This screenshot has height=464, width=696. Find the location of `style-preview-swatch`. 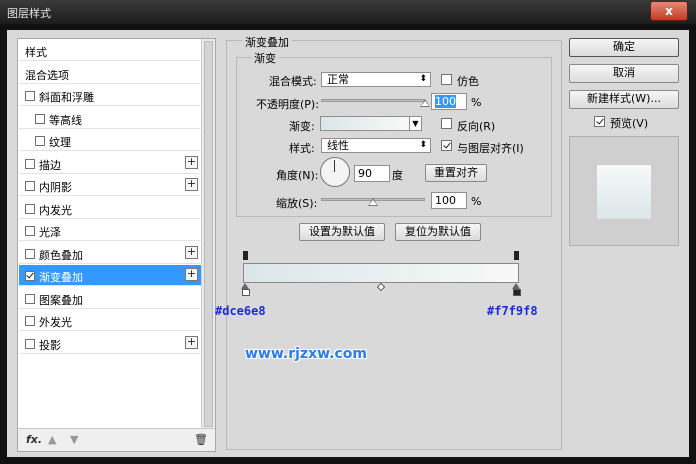

style-preview-swatch is located at coordinates (624, 192).